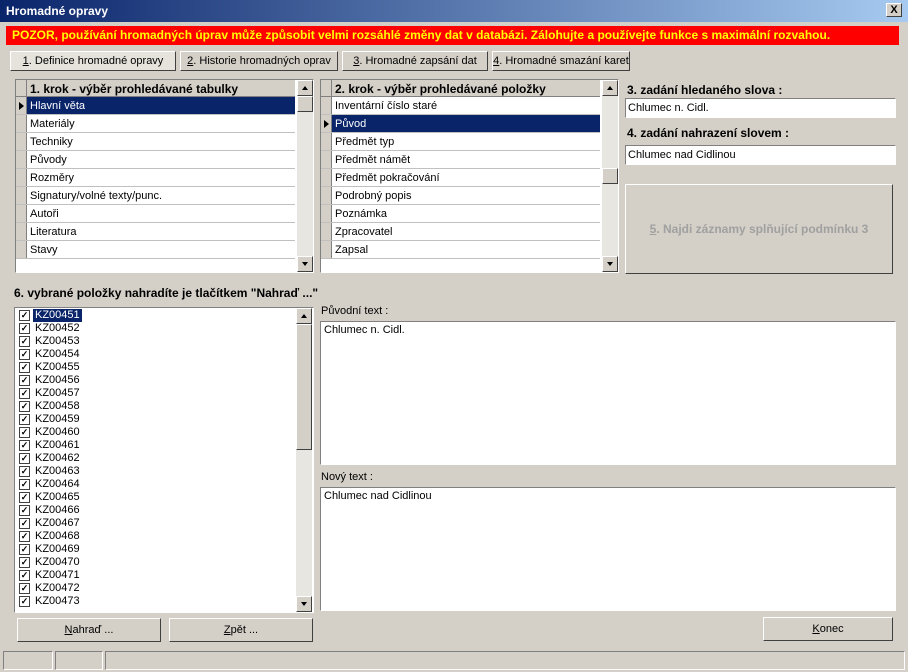 Image resolution: width=908 pixels, height=672 pixels. Describe the element at coordinates (305, 176) in the screenshot. I see `table-grid-scrollbar` at that location.